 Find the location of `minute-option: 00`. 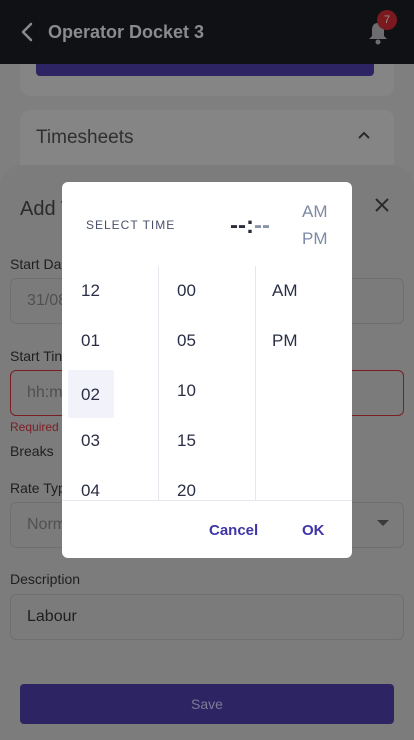

minute-option: 00 is located at coordinates (207, 291).